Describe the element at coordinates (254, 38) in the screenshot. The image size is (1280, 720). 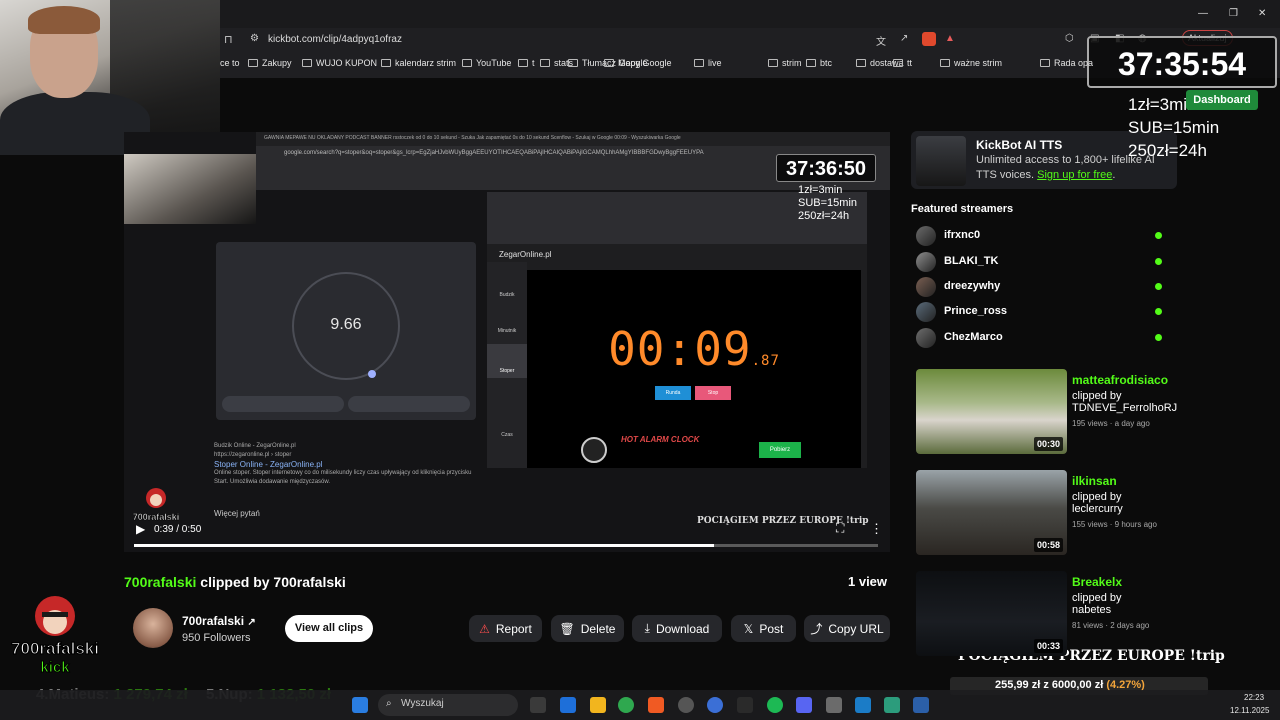
I see `site-info-icon: ⚙` at that location.